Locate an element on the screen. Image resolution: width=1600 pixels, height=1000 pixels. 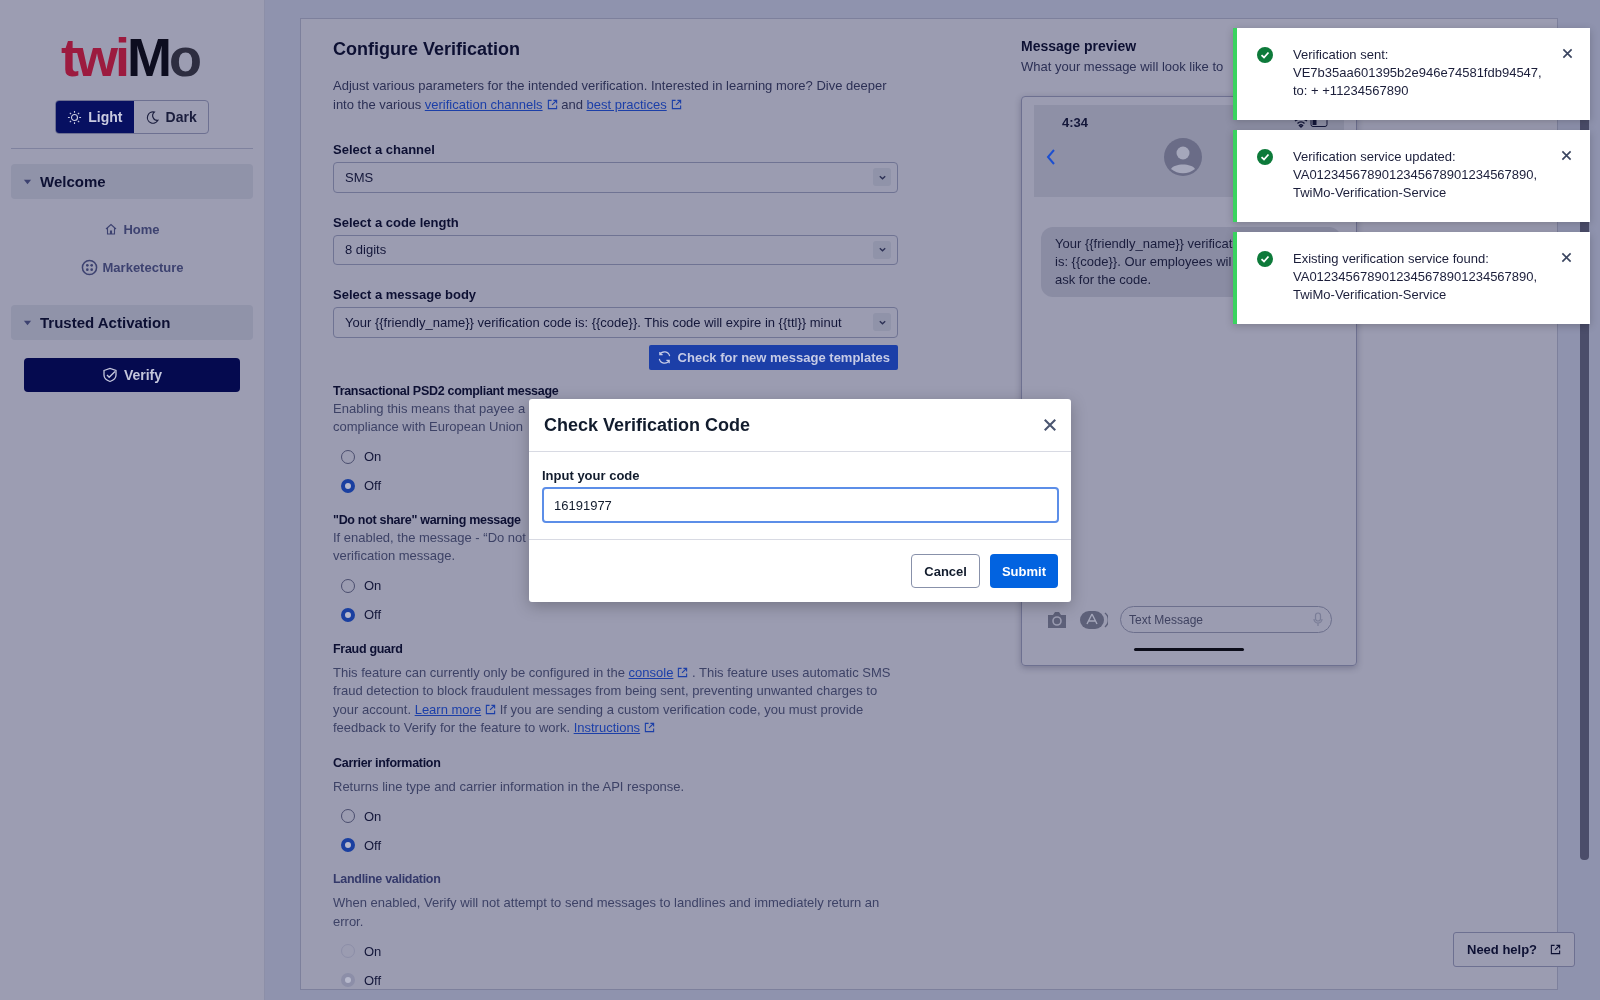
field-label: Select a code length is located at coordinates (396, 222).